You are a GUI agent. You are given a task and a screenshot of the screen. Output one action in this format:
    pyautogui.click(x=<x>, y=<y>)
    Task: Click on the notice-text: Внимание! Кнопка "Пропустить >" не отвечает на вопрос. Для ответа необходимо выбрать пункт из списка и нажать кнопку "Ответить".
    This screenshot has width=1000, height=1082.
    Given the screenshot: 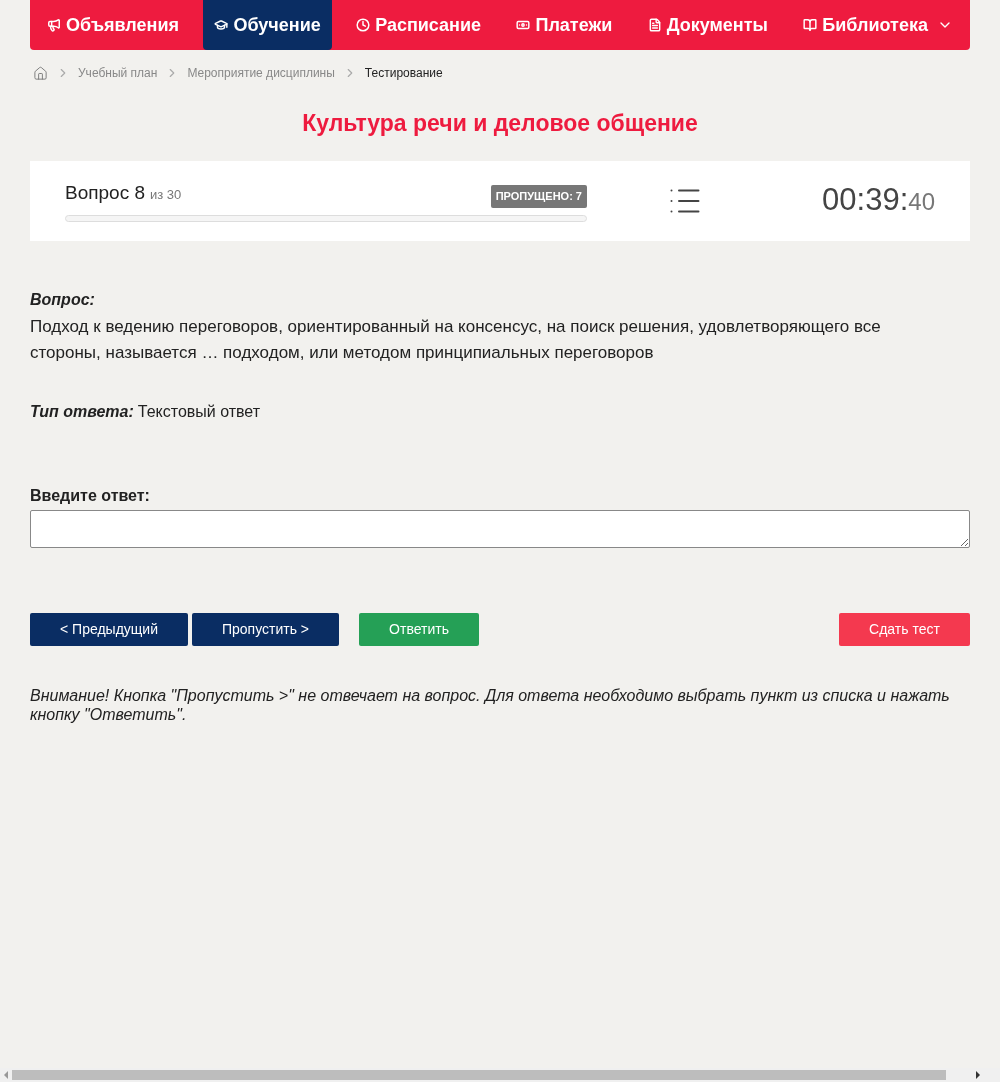 What is the action you would take?
    pyautogui.click(x=490, y=704)
    